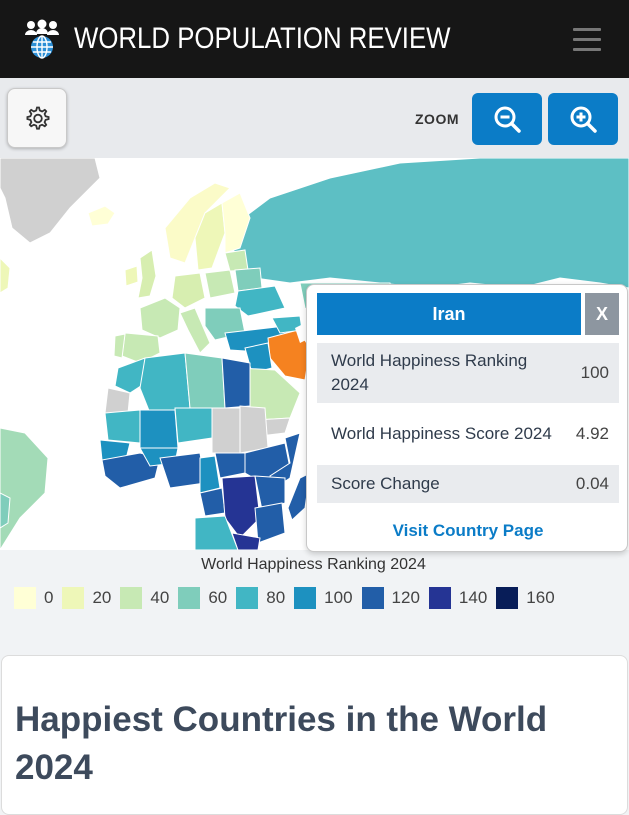 Image resolution: width=629 pixels, height=815 pixels. I want to click on popup-country-name: Iran, so click(449, 314).